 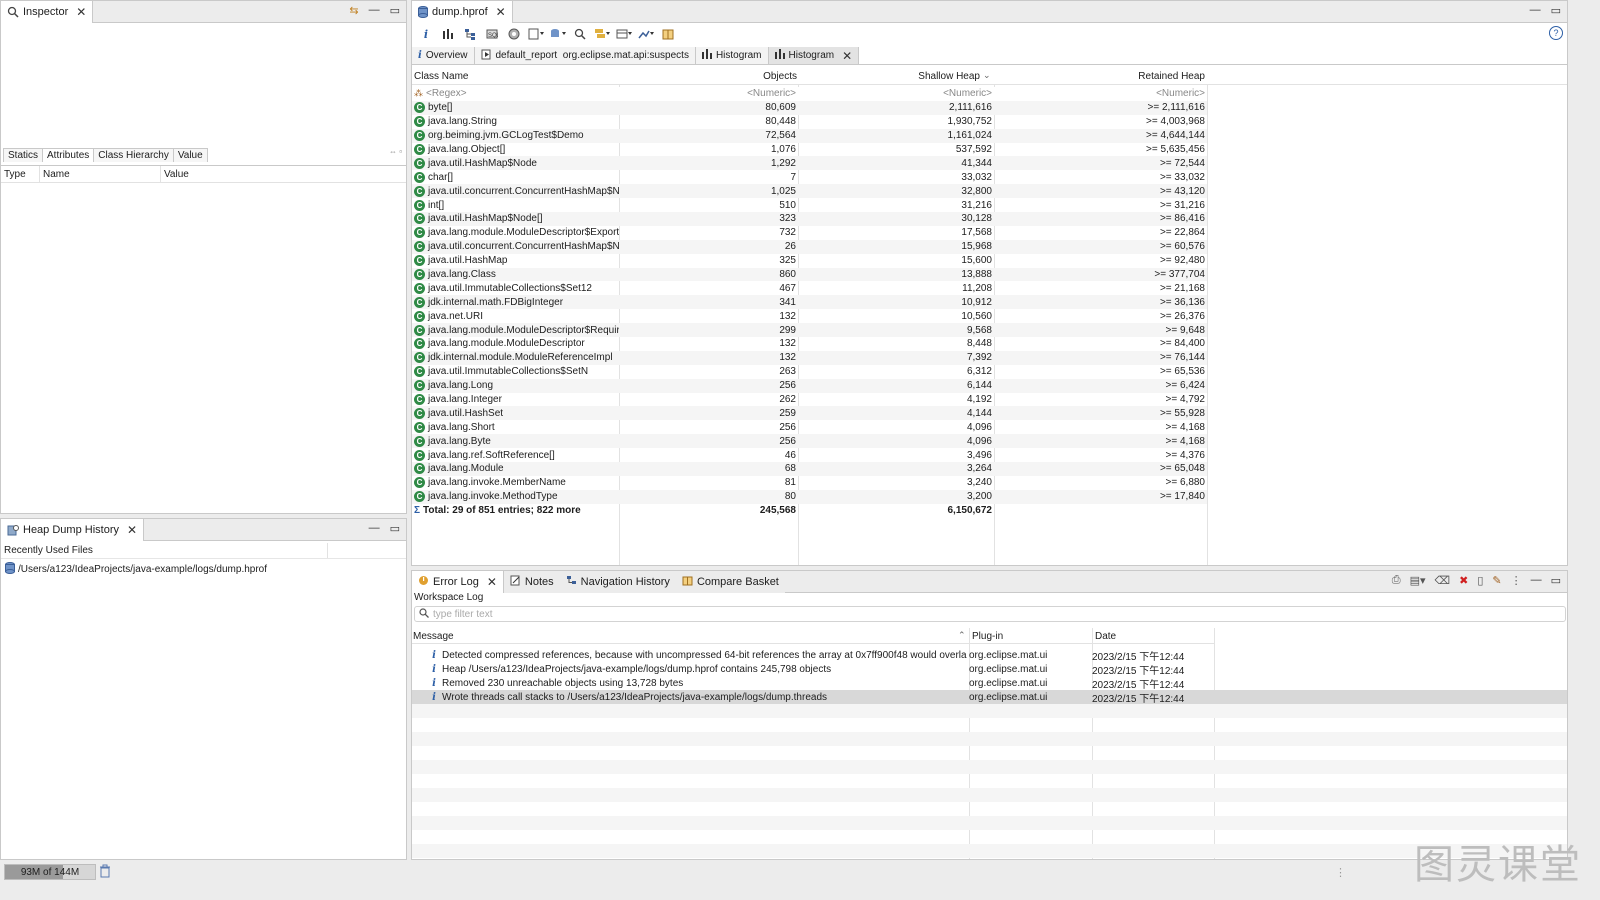 I want to click on filter-shallow: <Numeric>, so click(x=896, y=93).